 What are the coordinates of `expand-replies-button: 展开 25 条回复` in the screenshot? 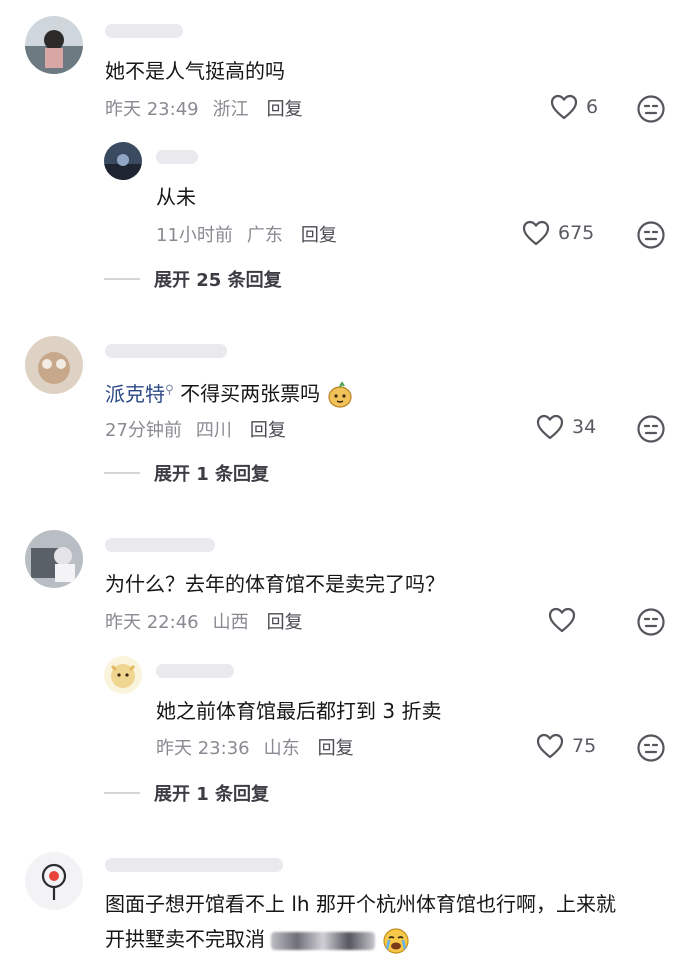 It's located at (193, 279).